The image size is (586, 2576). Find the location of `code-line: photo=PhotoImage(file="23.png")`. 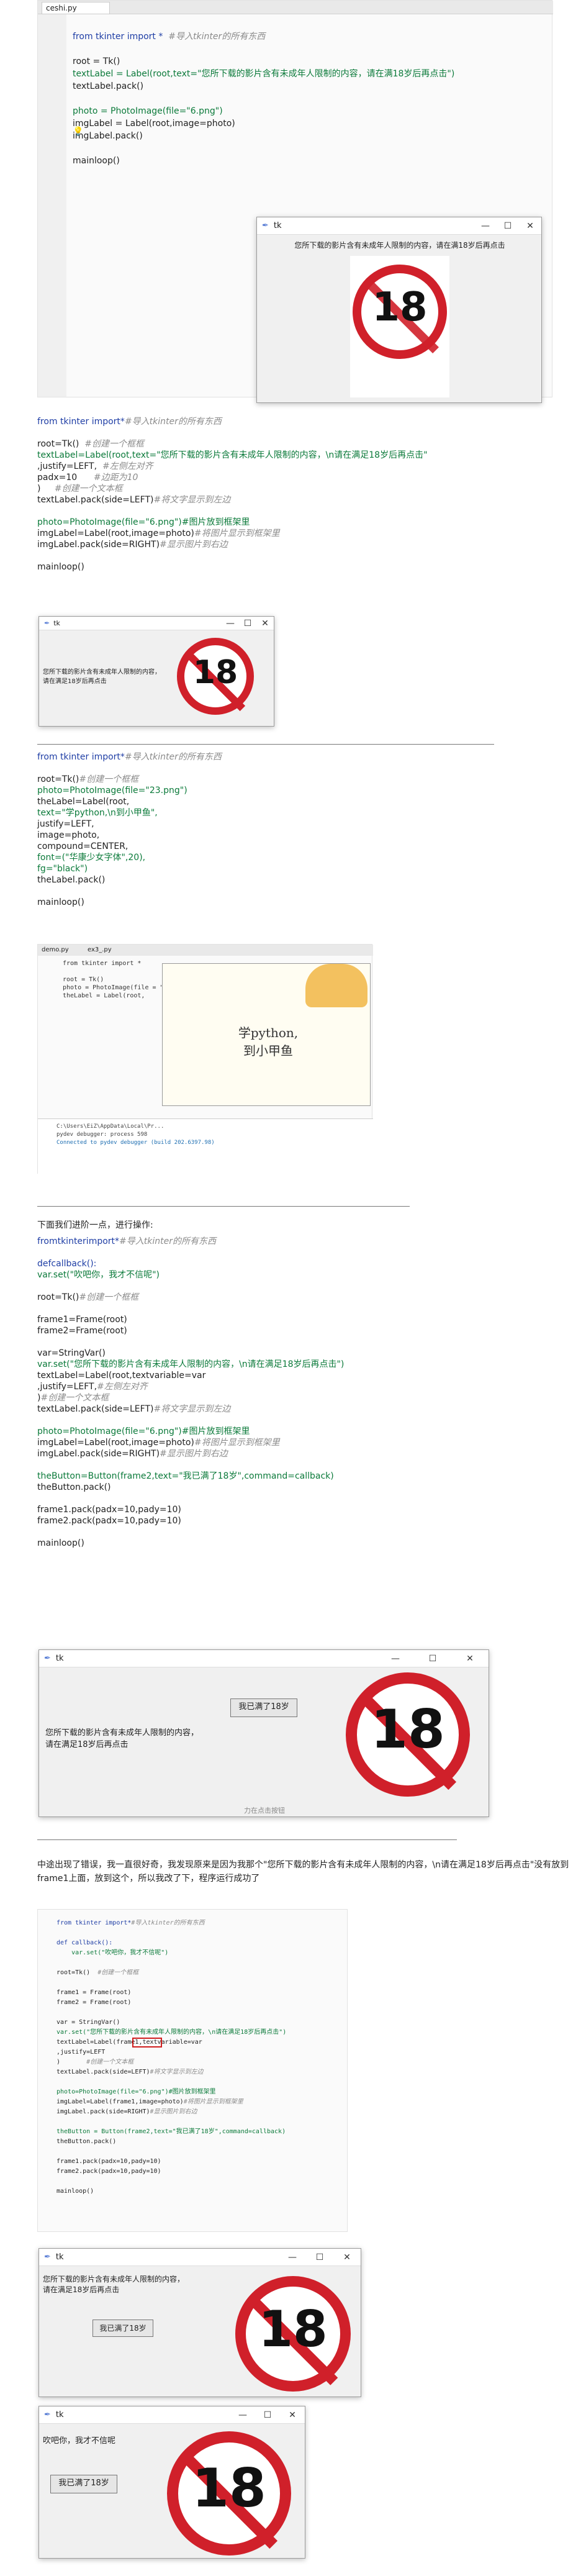

code-line: photo=PhotoImage(file="23.png") is located at coordinates (112, 791).